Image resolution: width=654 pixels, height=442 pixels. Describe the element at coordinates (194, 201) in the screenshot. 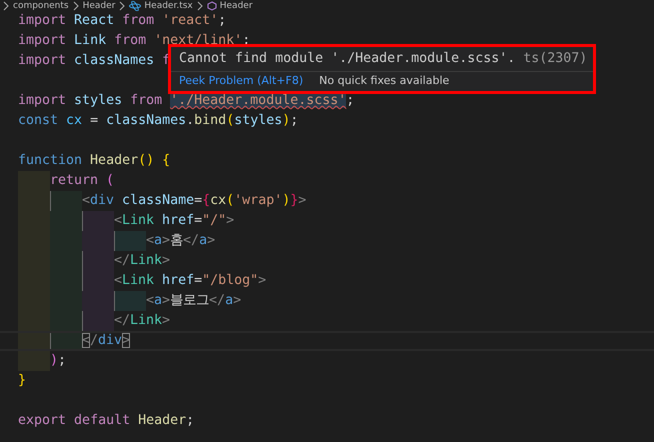

I see `code-text: <div className={cx('wrap')}>` at that location.